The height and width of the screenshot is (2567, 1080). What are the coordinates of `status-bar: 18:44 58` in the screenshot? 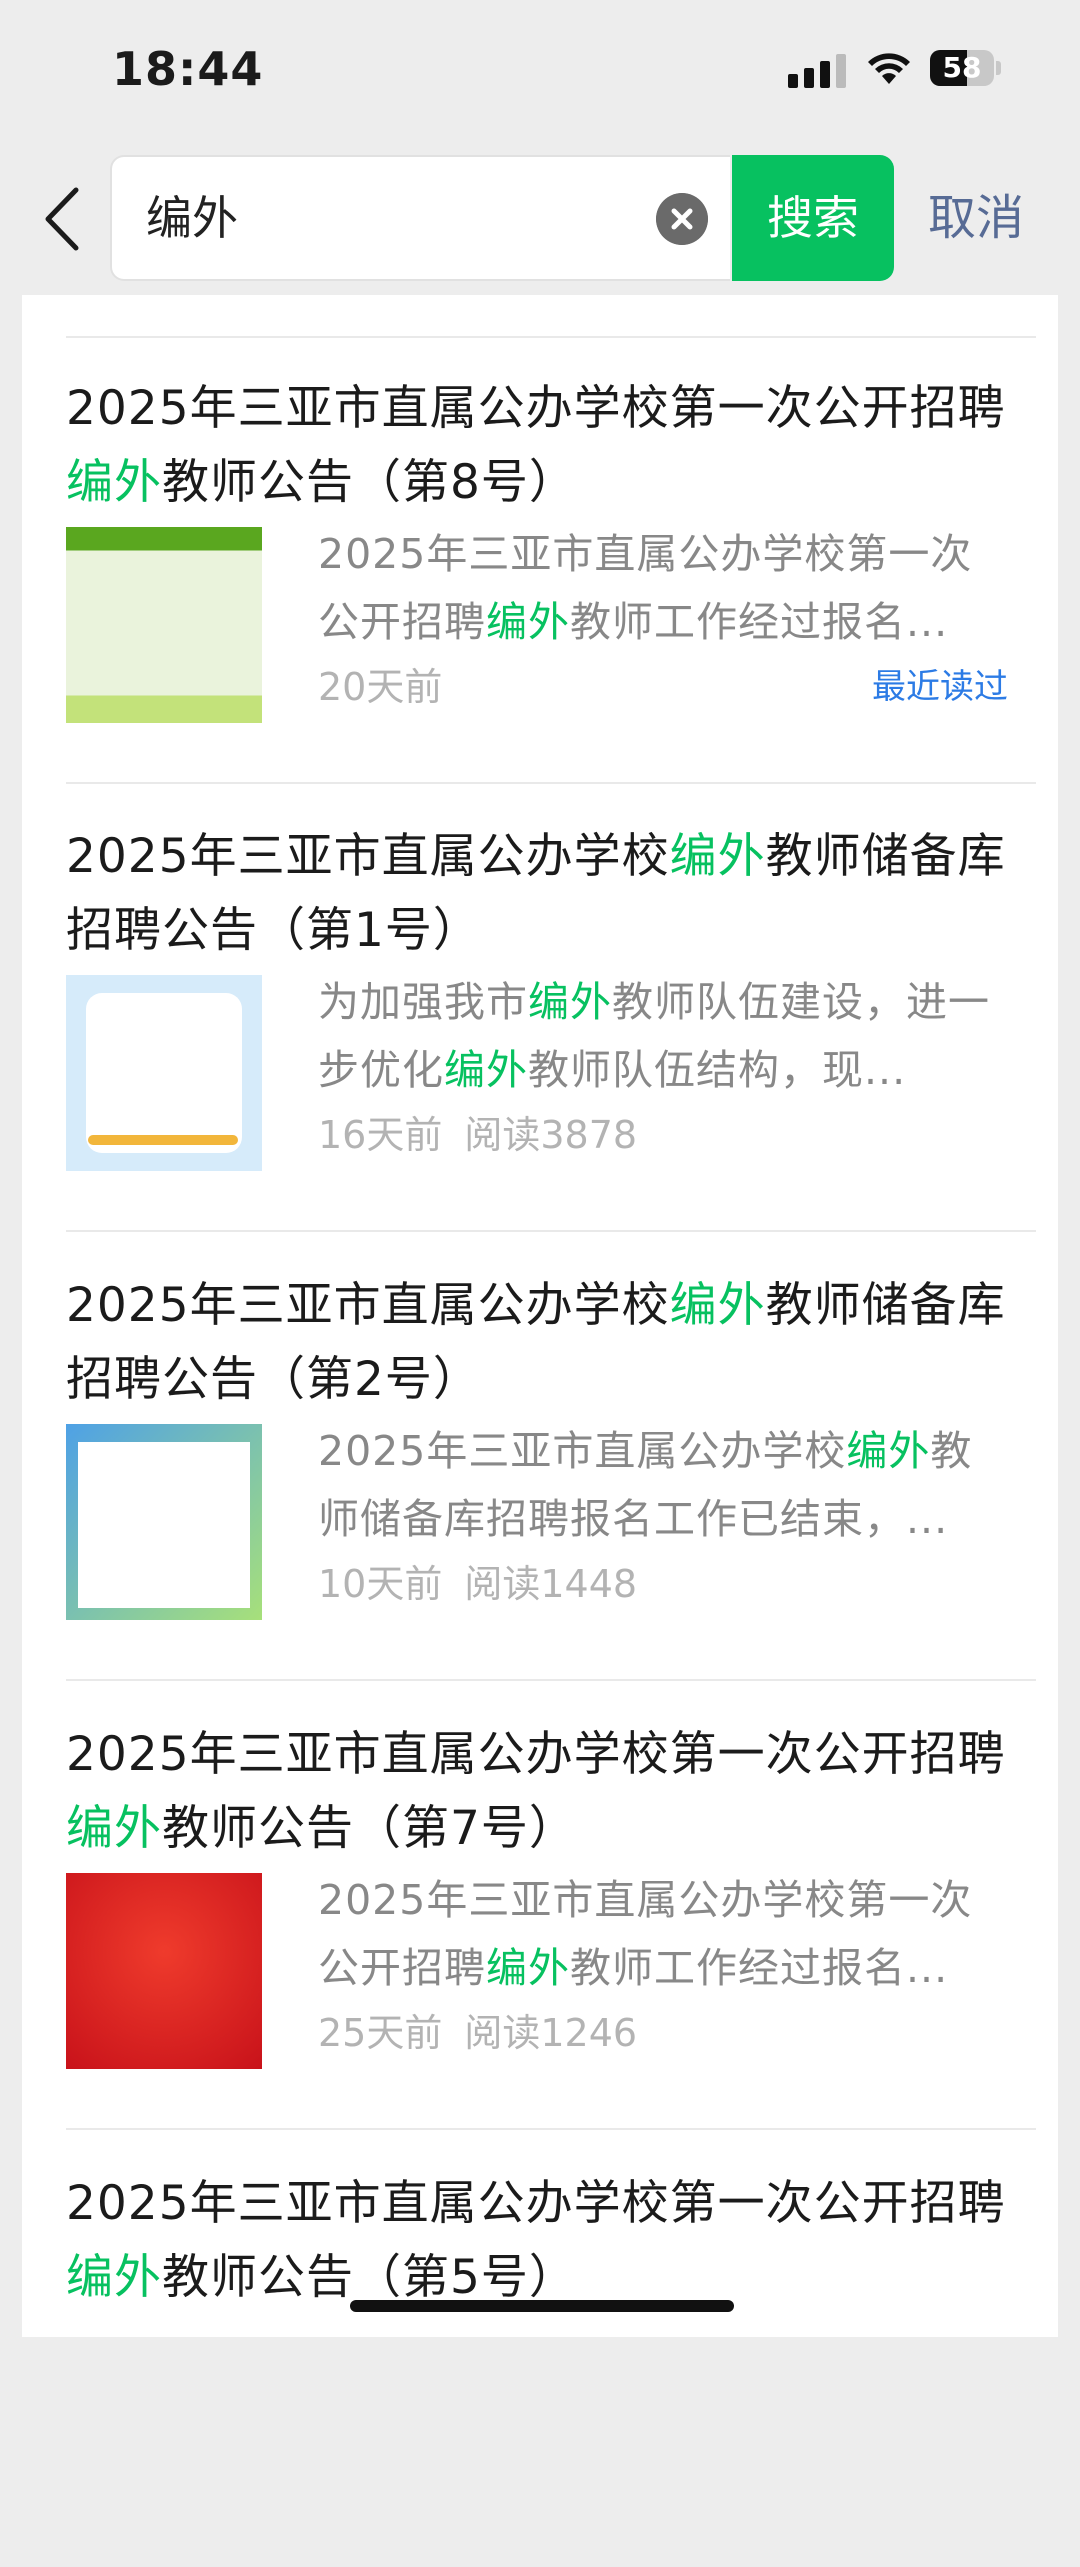 It's located at (540, 75).